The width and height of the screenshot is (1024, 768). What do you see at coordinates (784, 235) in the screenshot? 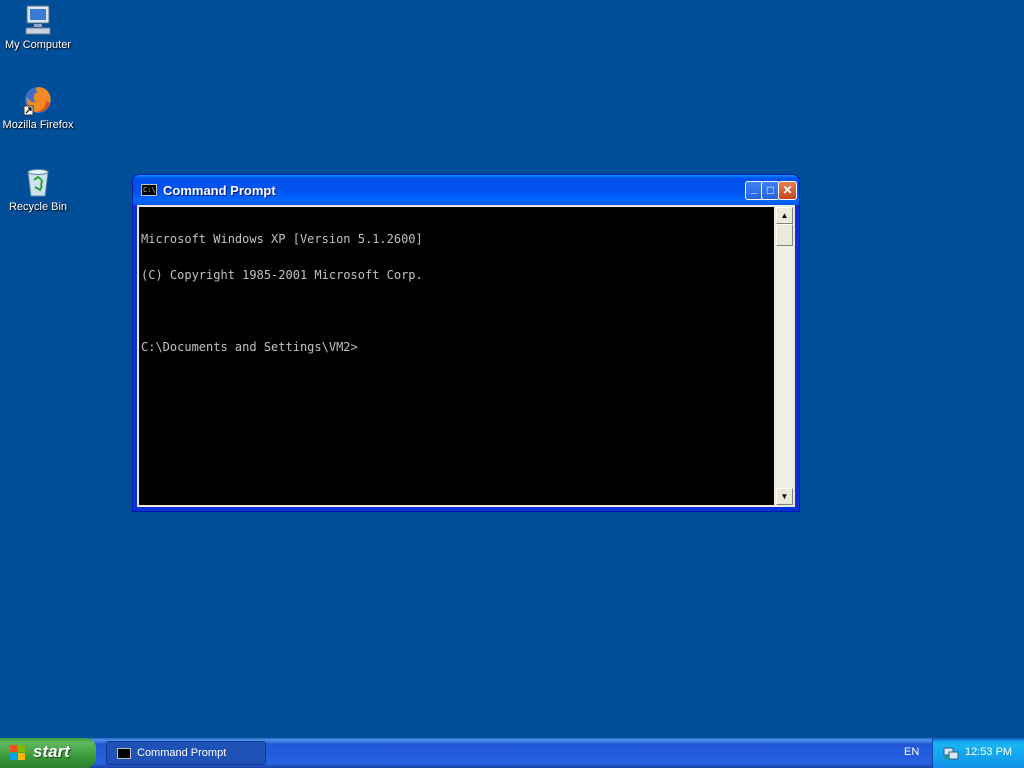
I see `scrollbar-thumb` at bounding box center [784, 235].